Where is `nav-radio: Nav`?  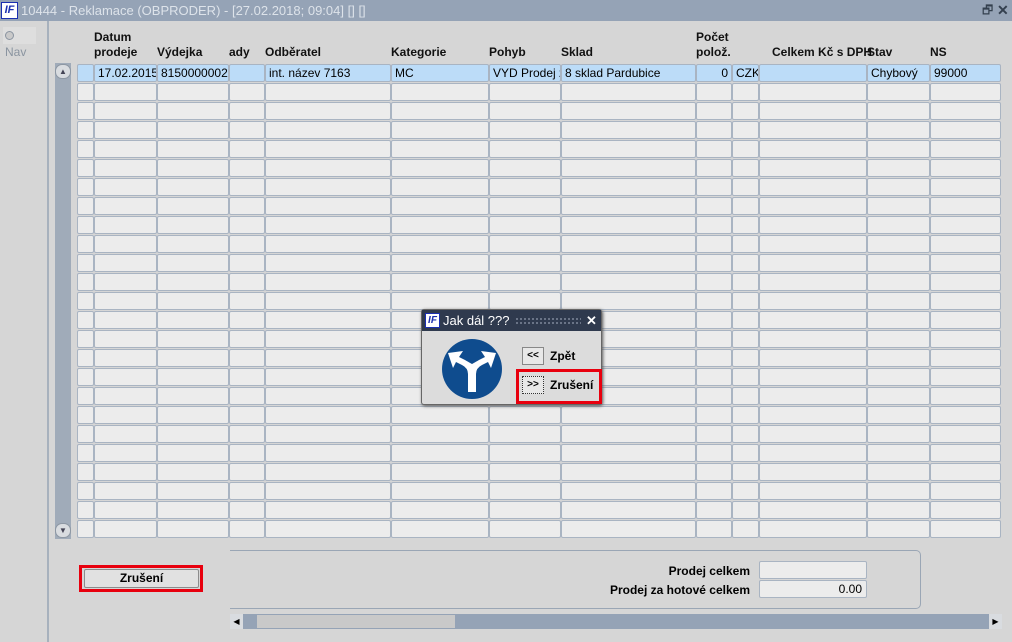 nav-radio: Nav is located at coordinates (19, 43).